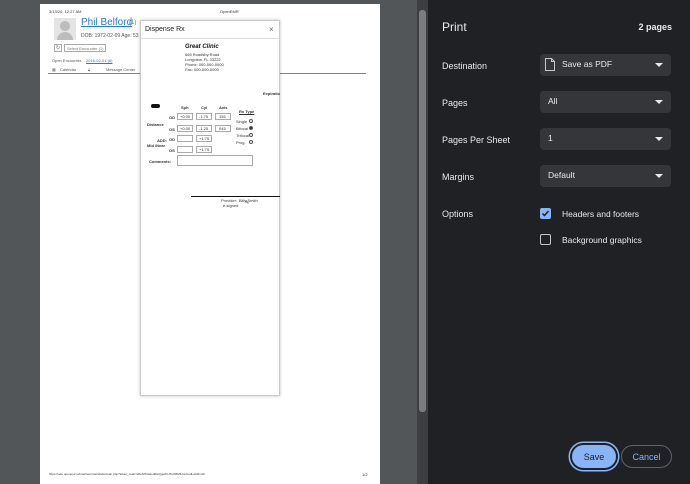 This screenshot has width=690, height=484. What do you see at coordinates (605, 176) in the screenshot?
I see `margins-select: Default` at bounding box center [605, 176].